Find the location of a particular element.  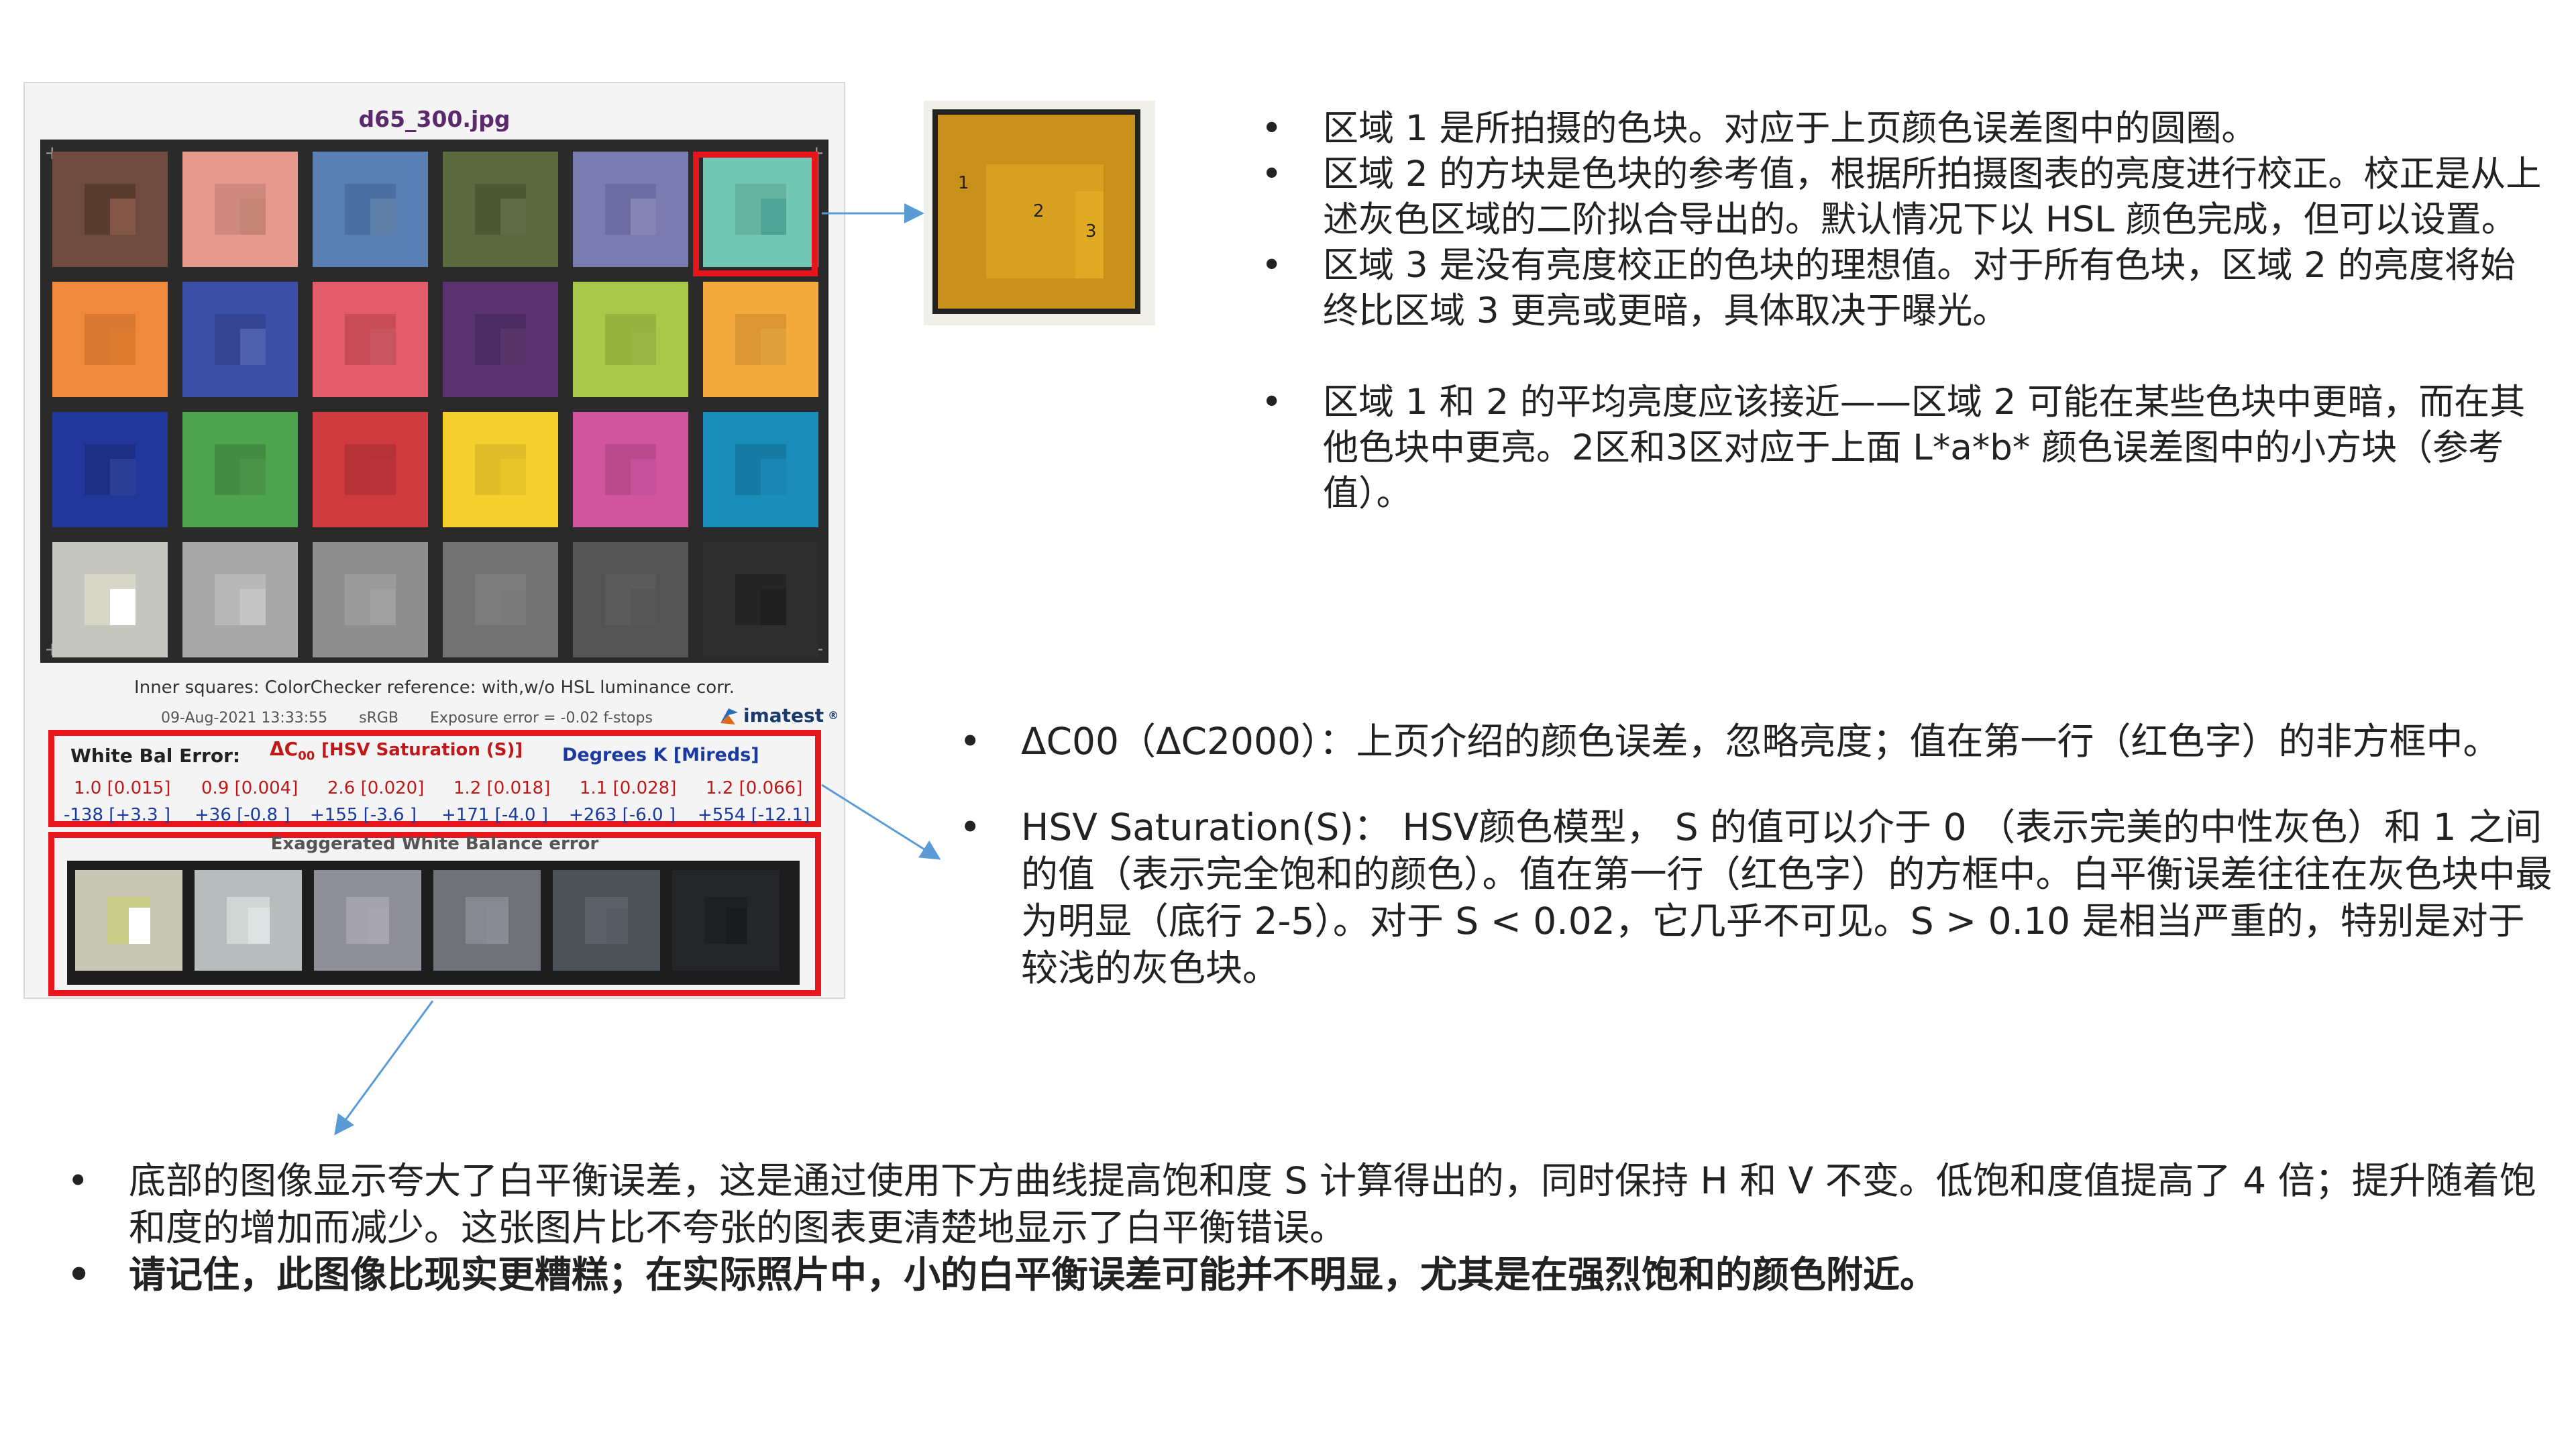

arrow-to-bottom-text is located at coordinates (384, 1068).